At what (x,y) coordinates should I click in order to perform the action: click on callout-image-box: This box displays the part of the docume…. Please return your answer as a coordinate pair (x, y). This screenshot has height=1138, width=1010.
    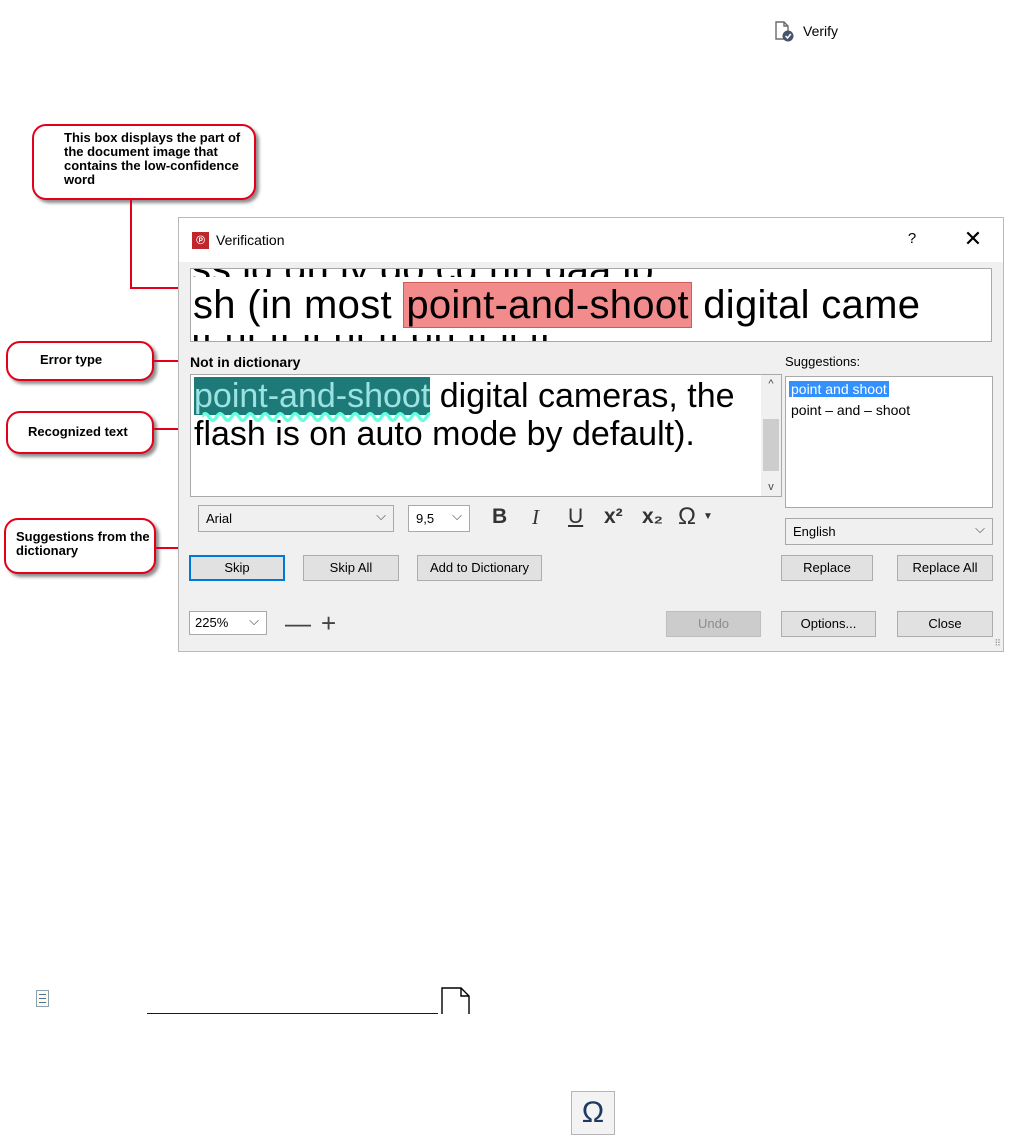
    Looking at the image, I should click on (144, 162).